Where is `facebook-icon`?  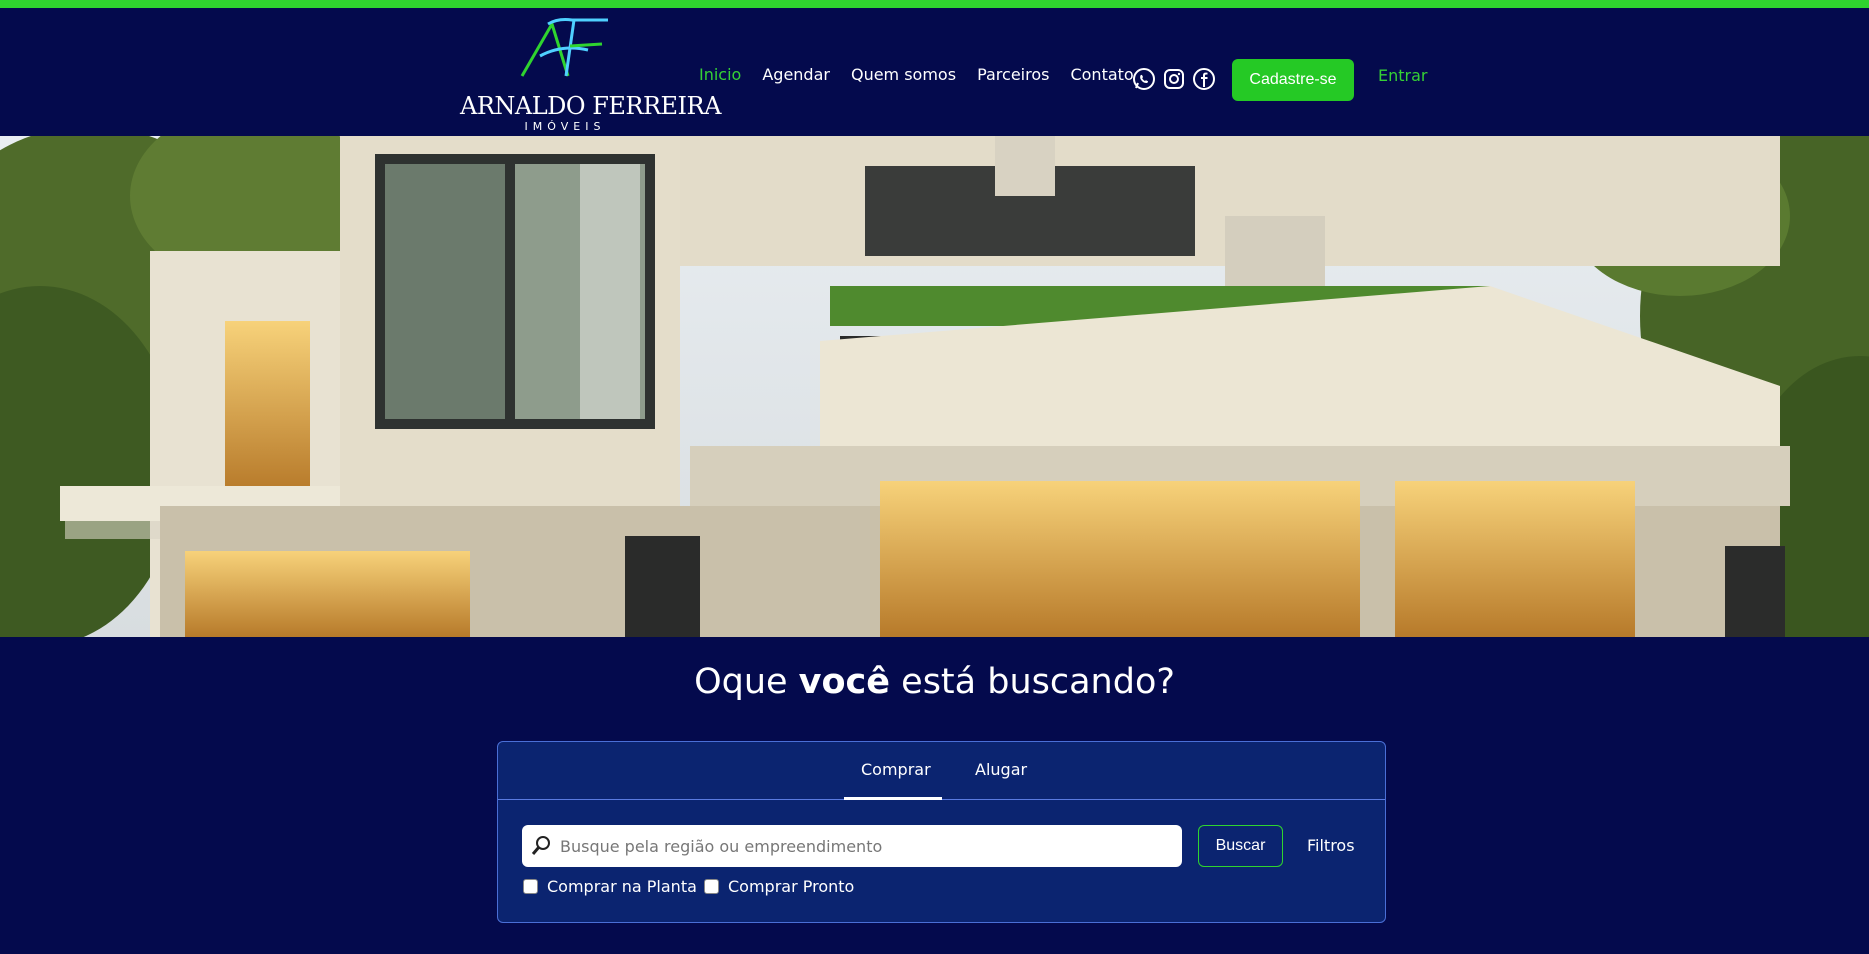
facebook-icon is located at coordinates (1204, 79).